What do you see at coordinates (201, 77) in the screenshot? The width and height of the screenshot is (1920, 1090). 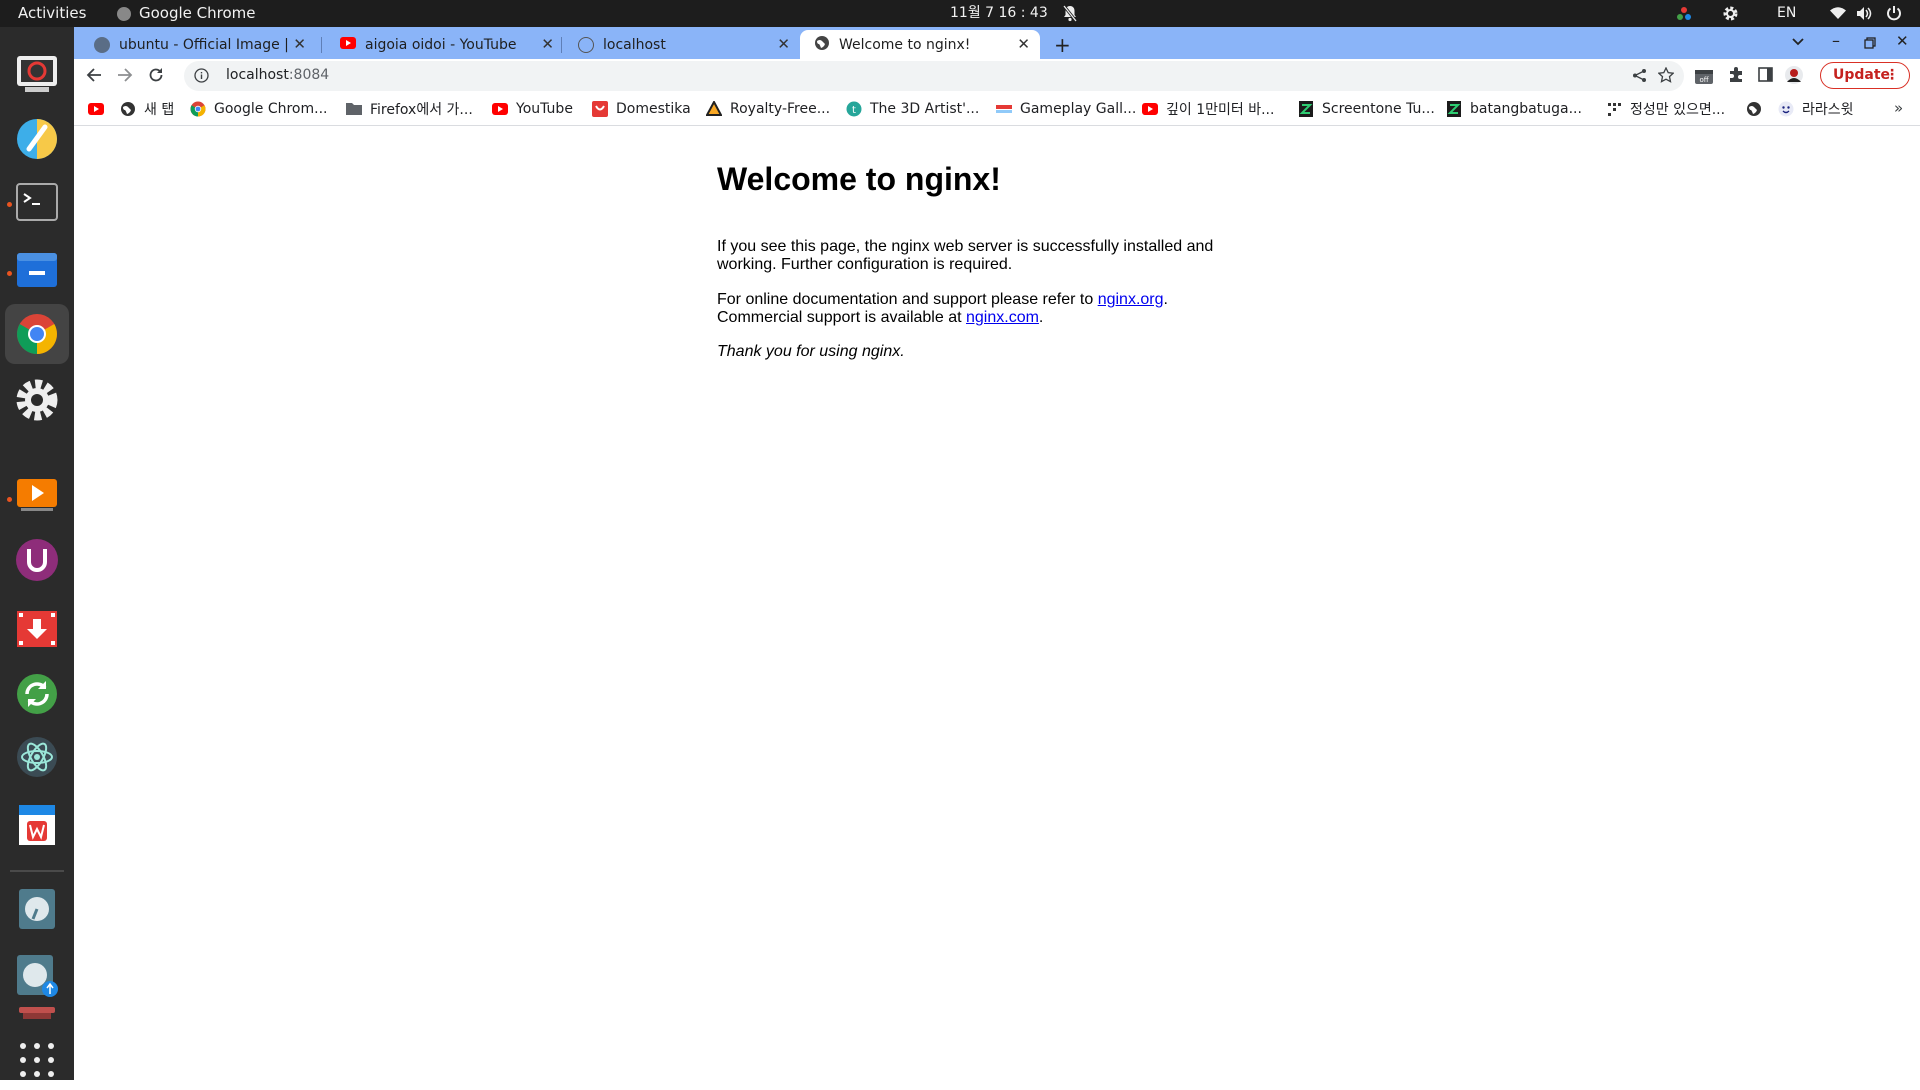 I see `info-icon` at bounding box center [201, 77].